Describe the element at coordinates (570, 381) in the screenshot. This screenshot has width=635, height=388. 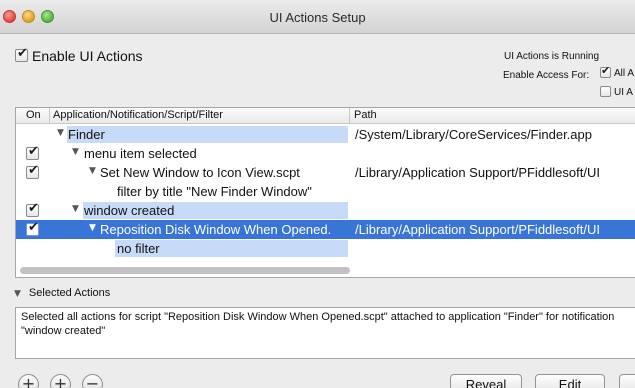
I see `edit-button: Edit` at that location.